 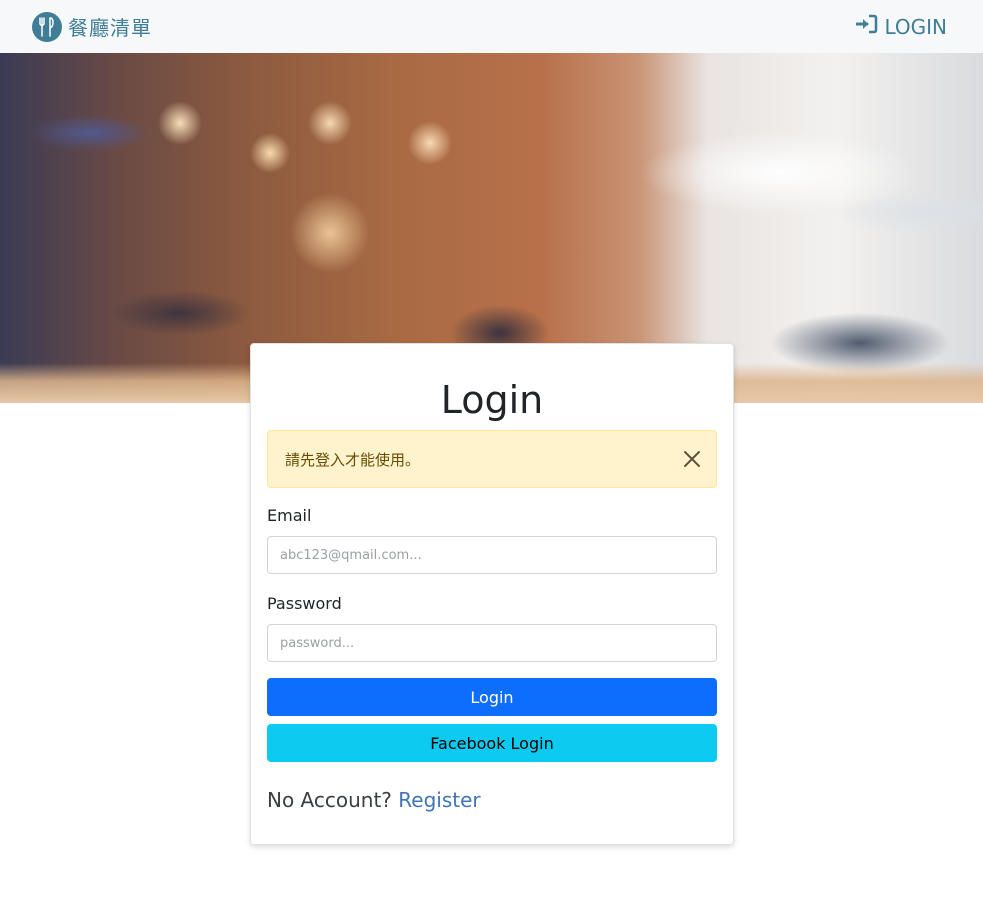 What do you see at coordinates (492, 459) in the screenshot?
I see `warning-alert: 請先登入才能使用。` at bounding box center [492, 459].